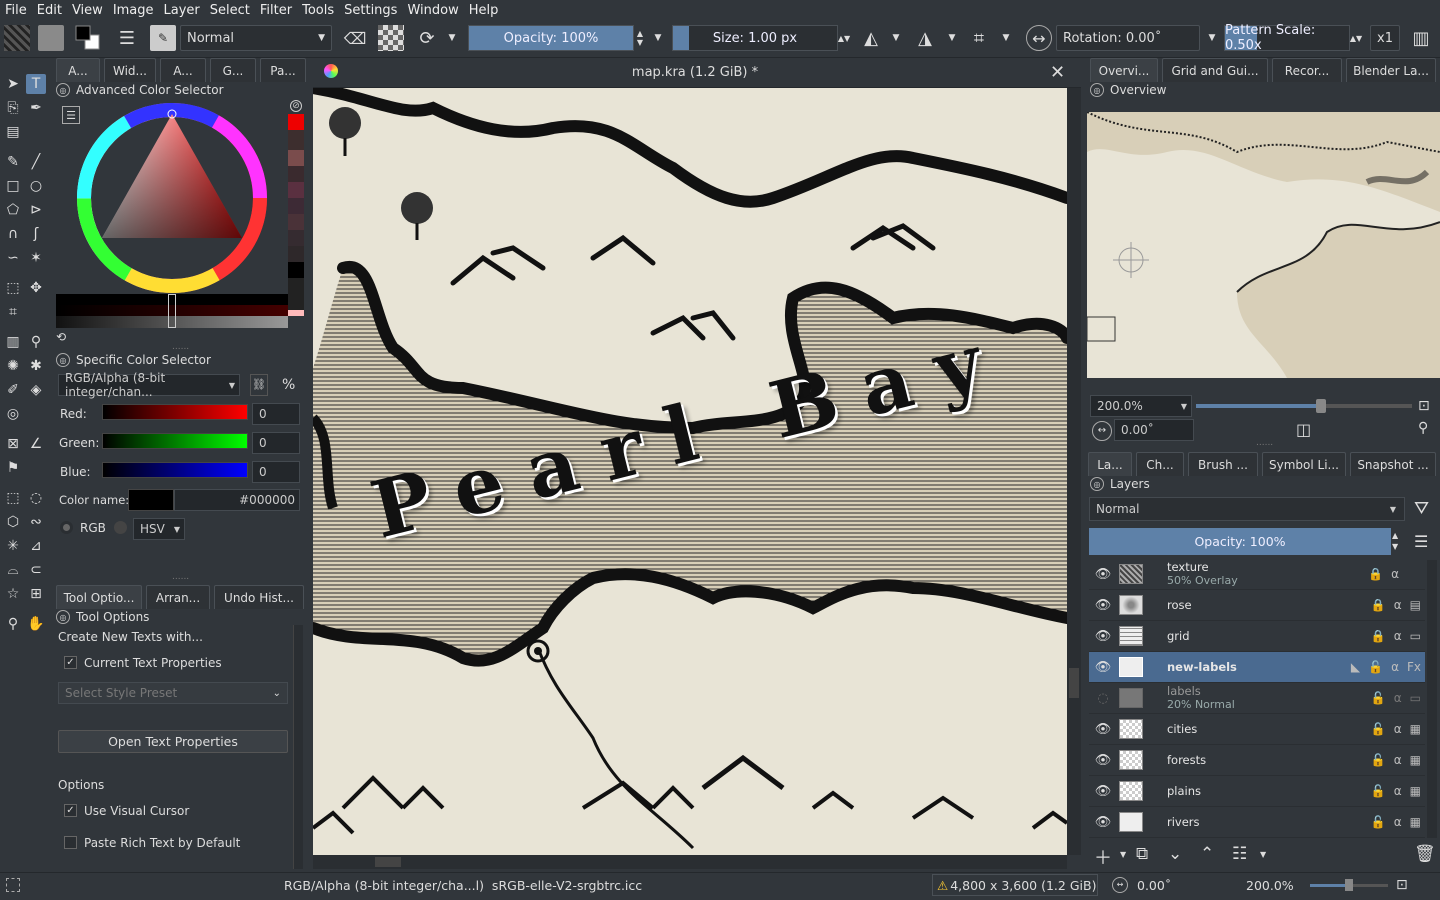  What do you see at coordinates (36, 84) in the screenshot?
I see `text-tool-icon: T` at bounding box center [36, 84].